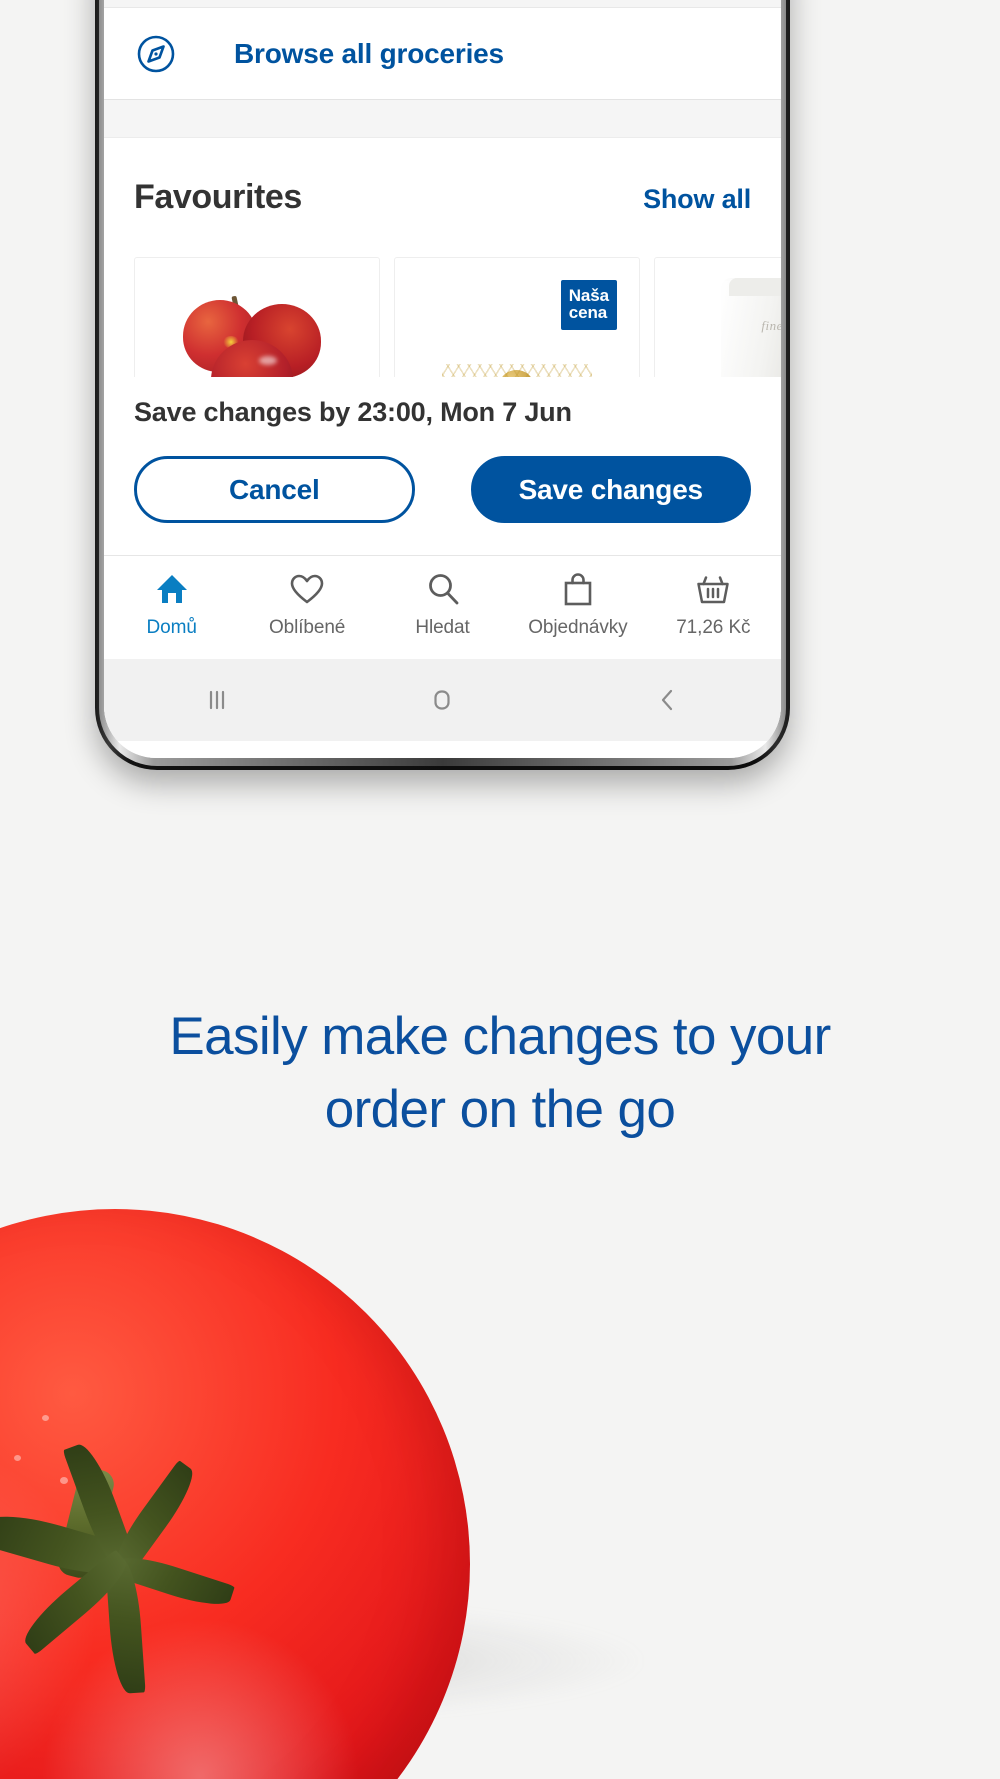  Describe the element at coordinates (274, 489) in the screenshot. I see `cancel-button: Cancel` at that location.